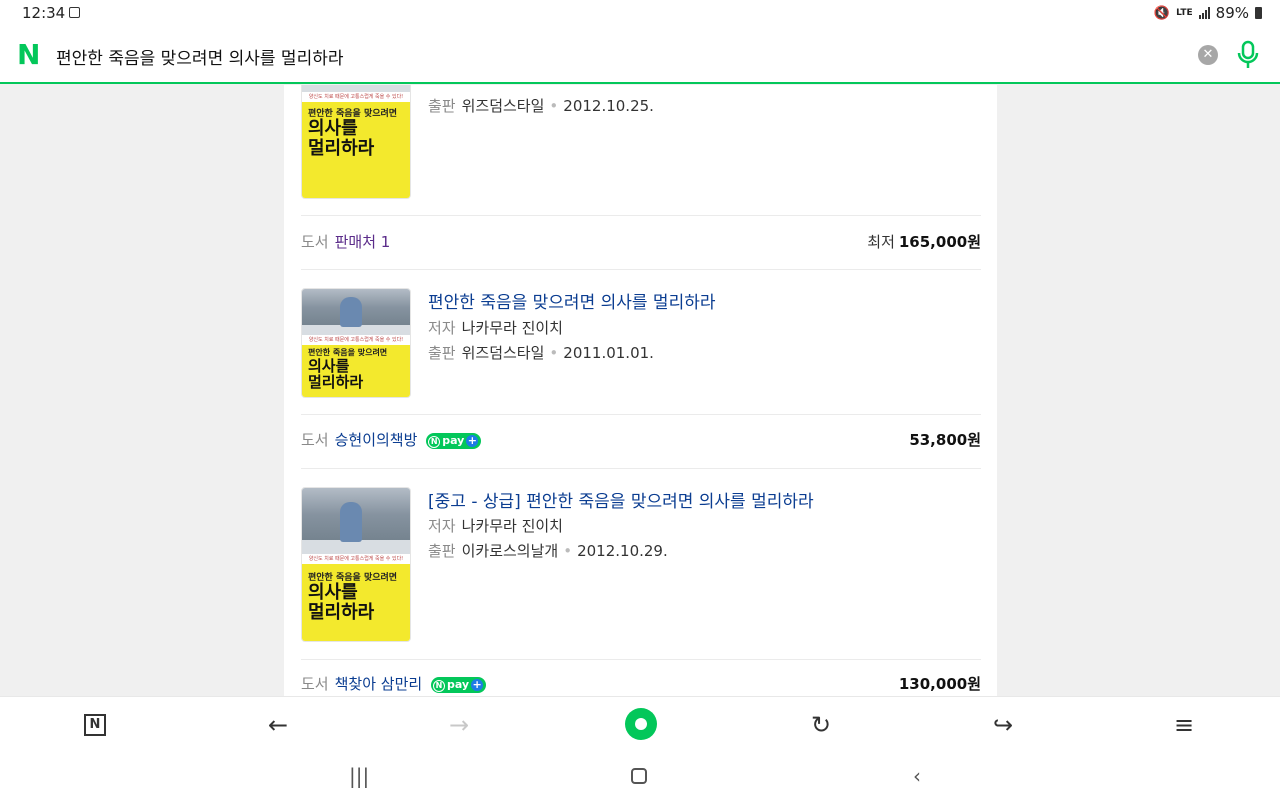 This screenshot has height=800, width=1280. Describe the element at coordinates (1184, 12) in the screenshot. I see `lte-icon: LTE` at that location.